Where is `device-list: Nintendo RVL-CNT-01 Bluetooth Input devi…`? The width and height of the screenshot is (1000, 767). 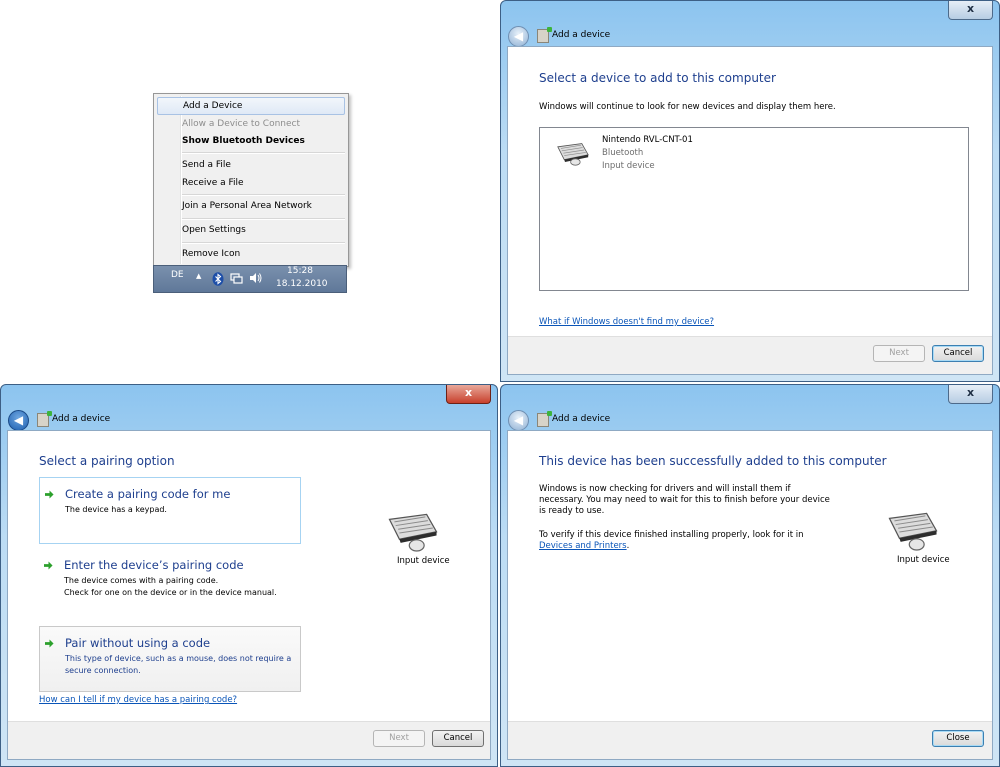 device-list: Nintendo RVL-CNT-01 Bluetooth Input devi… is located at coordinates (754, 209).